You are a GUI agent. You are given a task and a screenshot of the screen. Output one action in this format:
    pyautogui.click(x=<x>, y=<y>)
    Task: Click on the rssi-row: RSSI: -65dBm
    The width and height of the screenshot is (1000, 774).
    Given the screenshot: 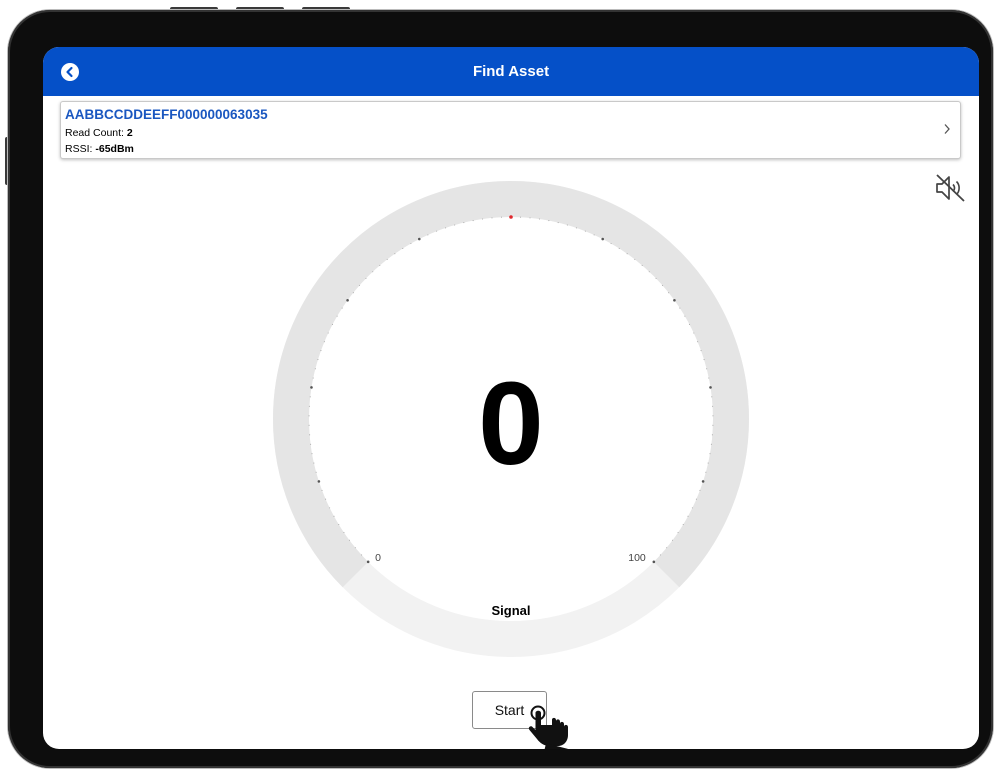 What is the action you would take?
    pyautogui.click(x=99, y=149)
    